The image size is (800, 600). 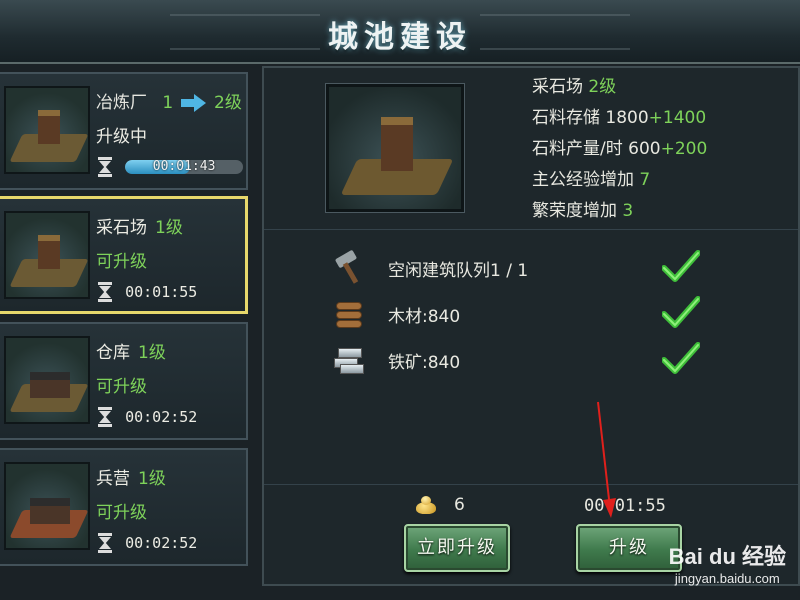 I want to click on to-level: 2级, so click(x=228, y=103).